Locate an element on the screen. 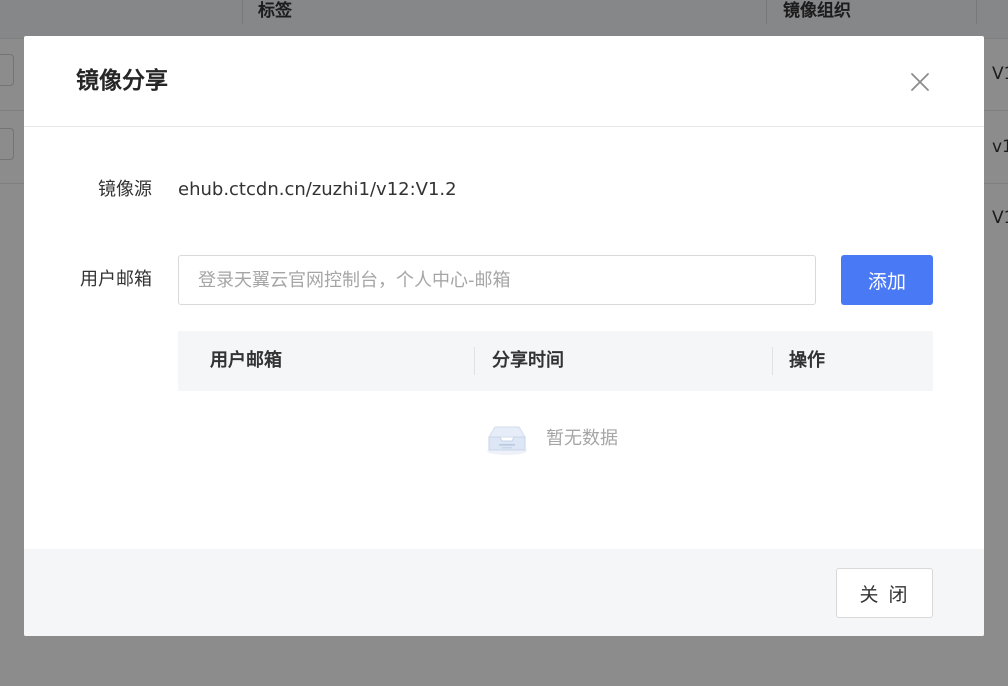 The image size is (1008, 686). dialog-title: 镜像分享 is located at coordinates (122, 81).